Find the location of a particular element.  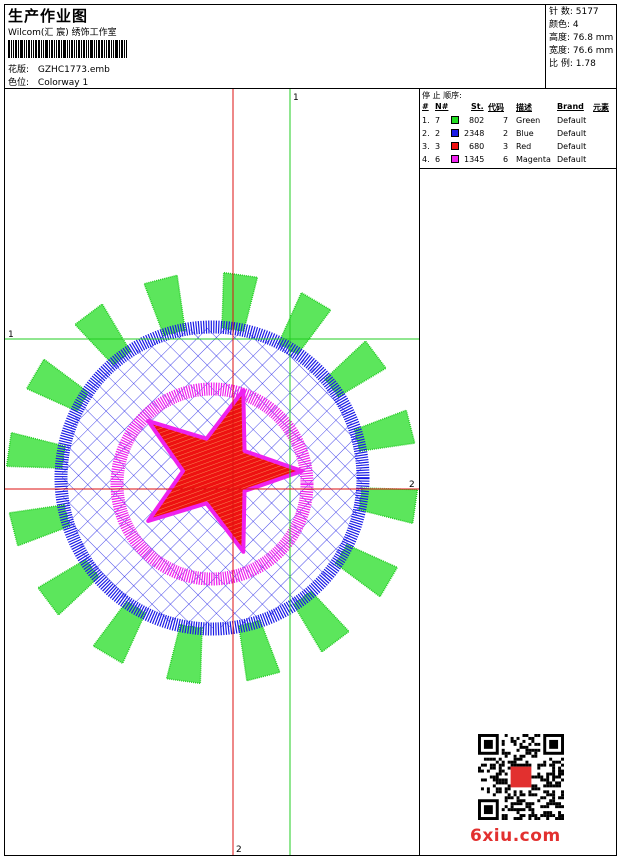

color-count: 颜色: 4 is located at coordinates (564, 25).